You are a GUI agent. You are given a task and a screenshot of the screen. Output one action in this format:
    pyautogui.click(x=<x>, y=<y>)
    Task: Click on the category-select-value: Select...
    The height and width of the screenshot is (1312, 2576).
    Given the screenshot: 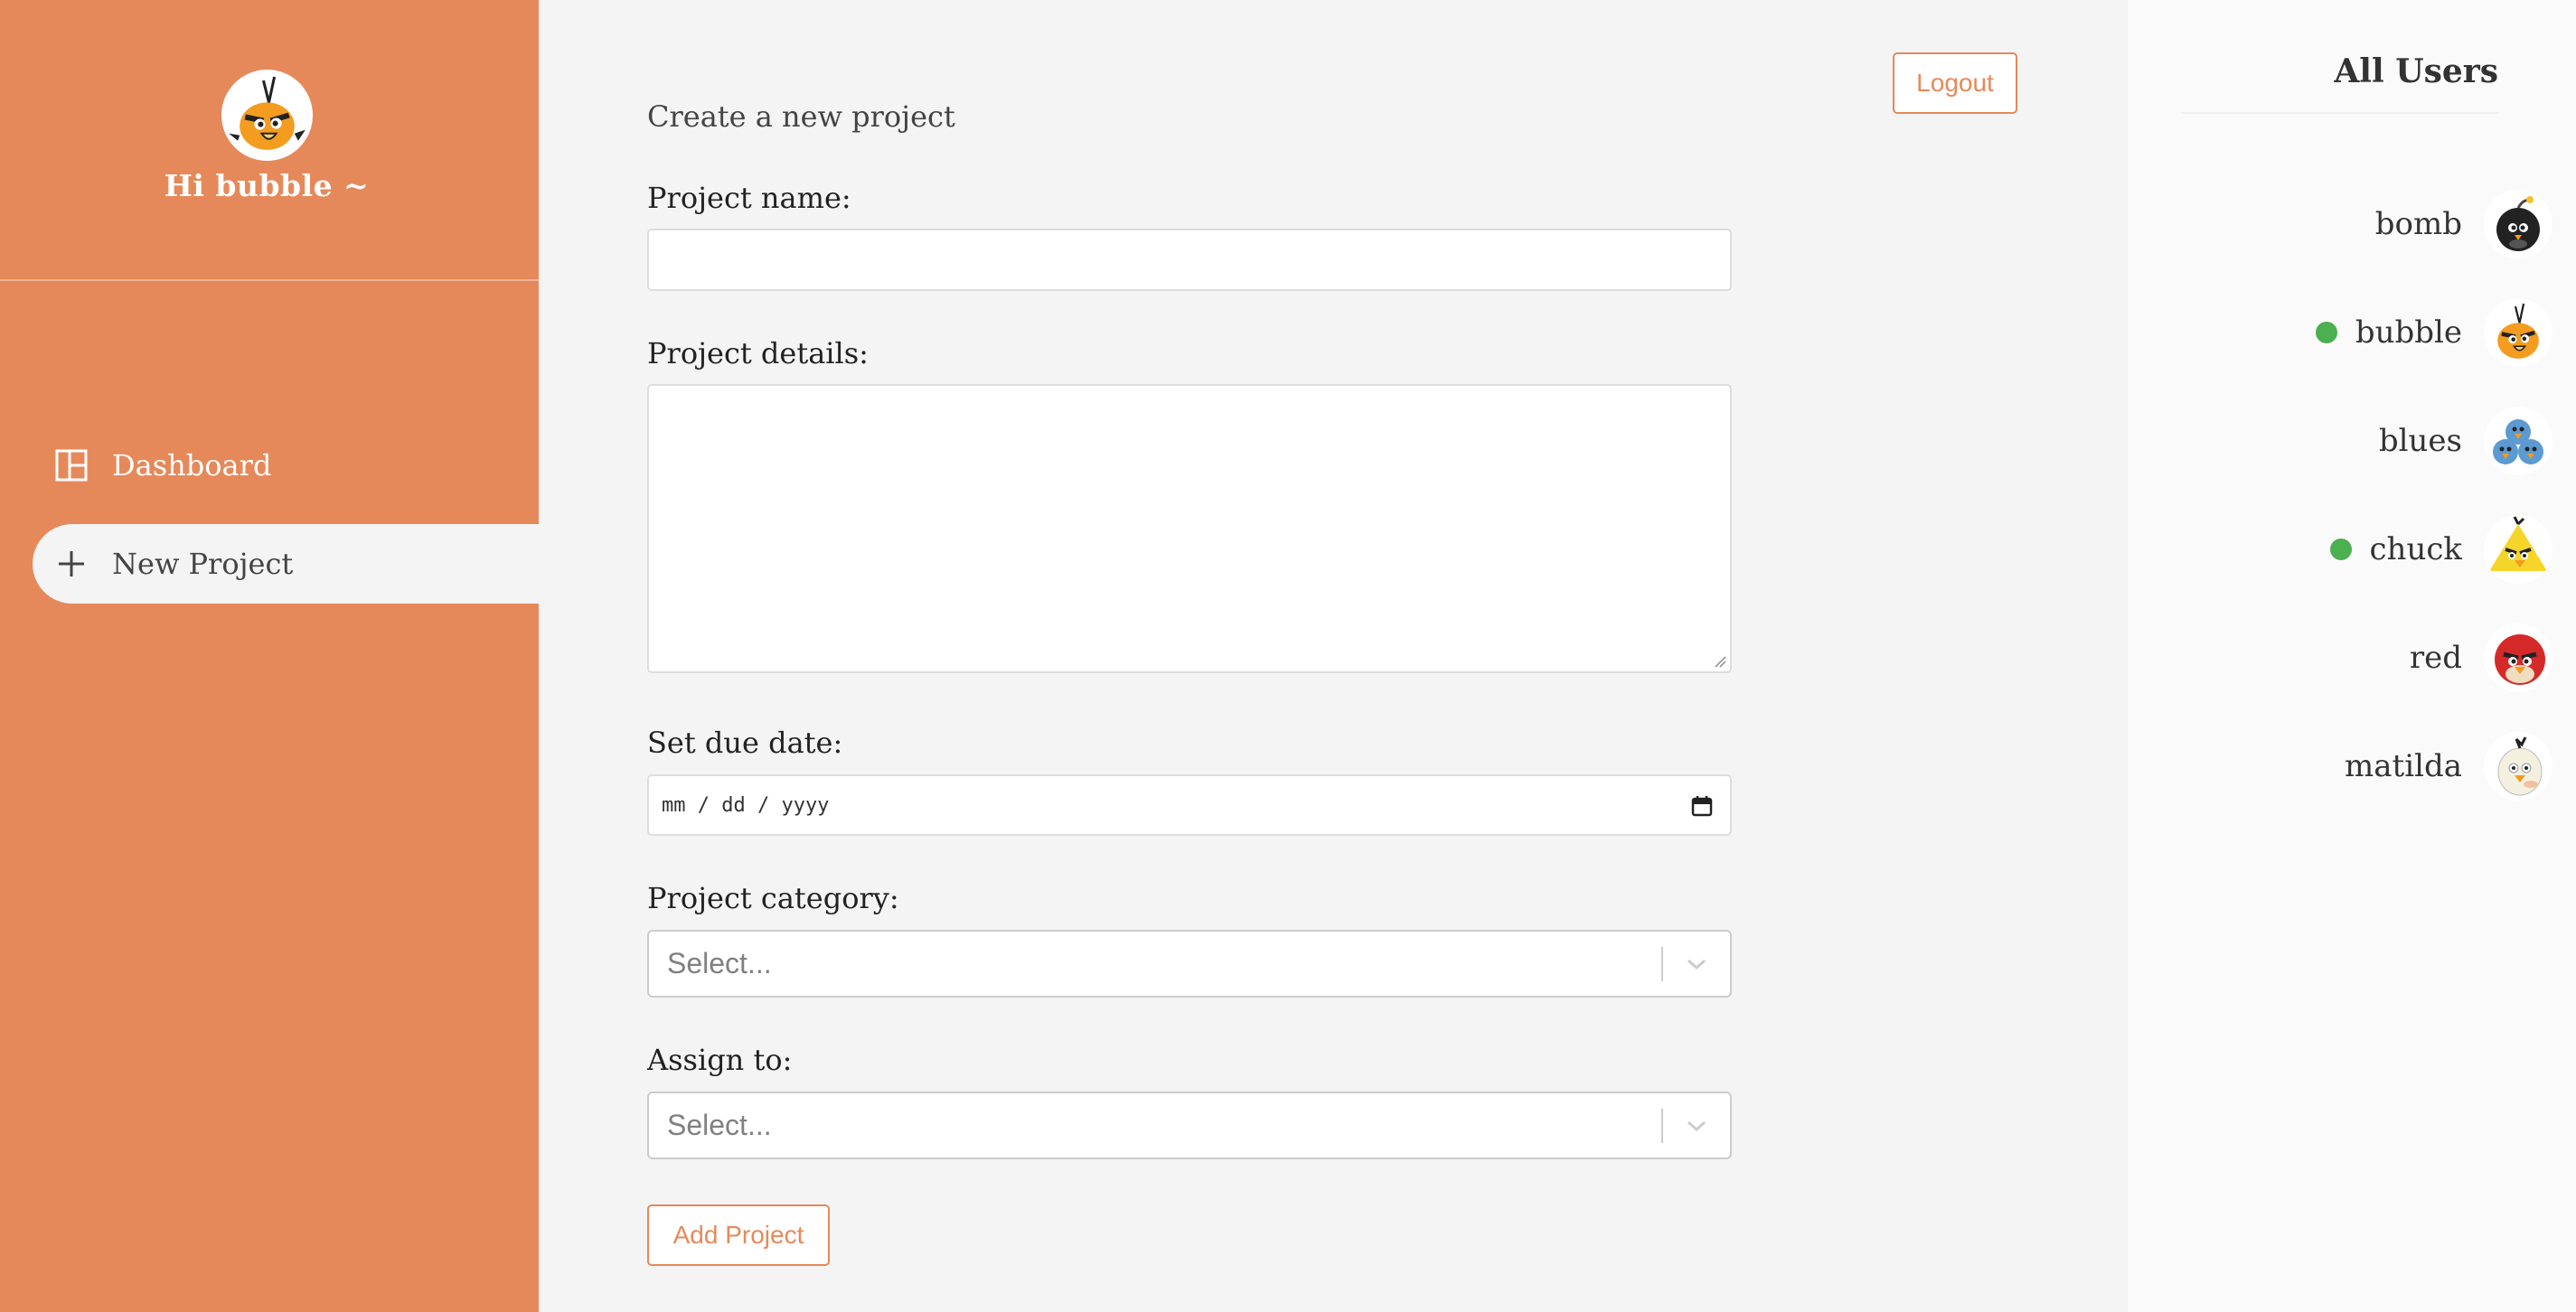 What is the action you would take?
    pyautogui.click(x=720, y=963)
    